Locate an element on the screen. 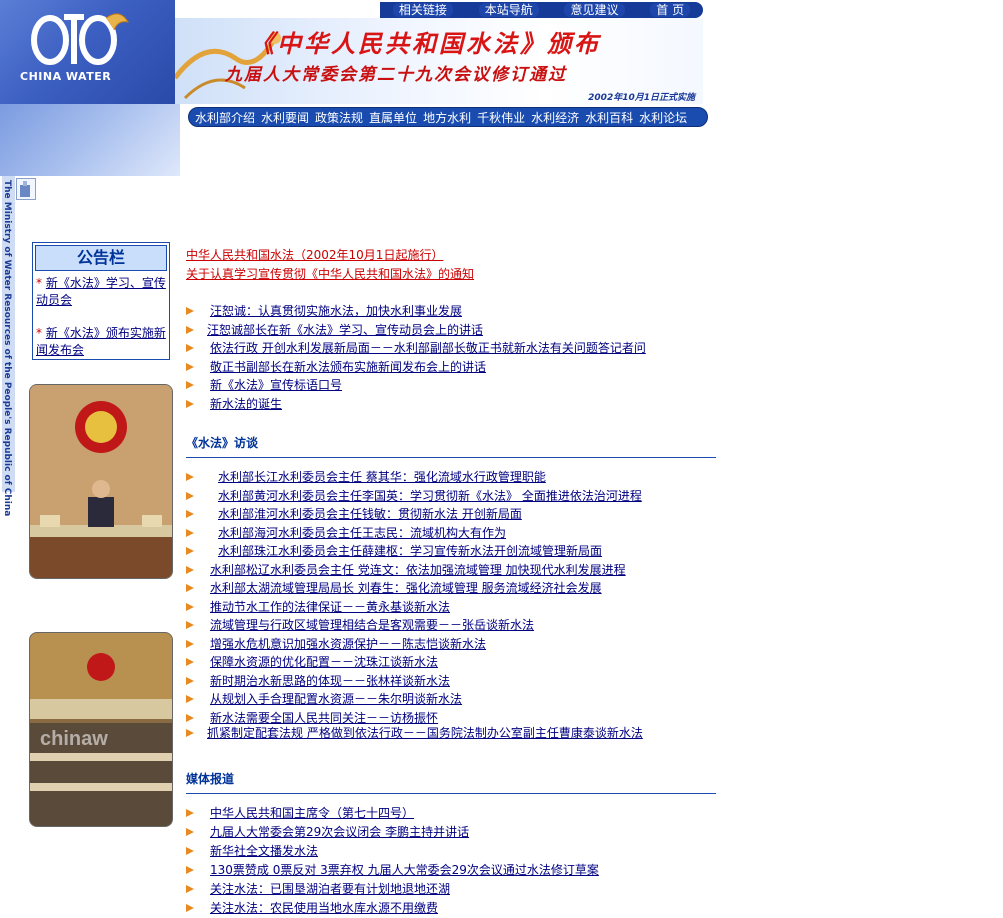  interview-link: 水利部珠江水利委员会主任薛建枢：学习宣传新水法开创流域管理新局面 is located at coordinates (410, 551).